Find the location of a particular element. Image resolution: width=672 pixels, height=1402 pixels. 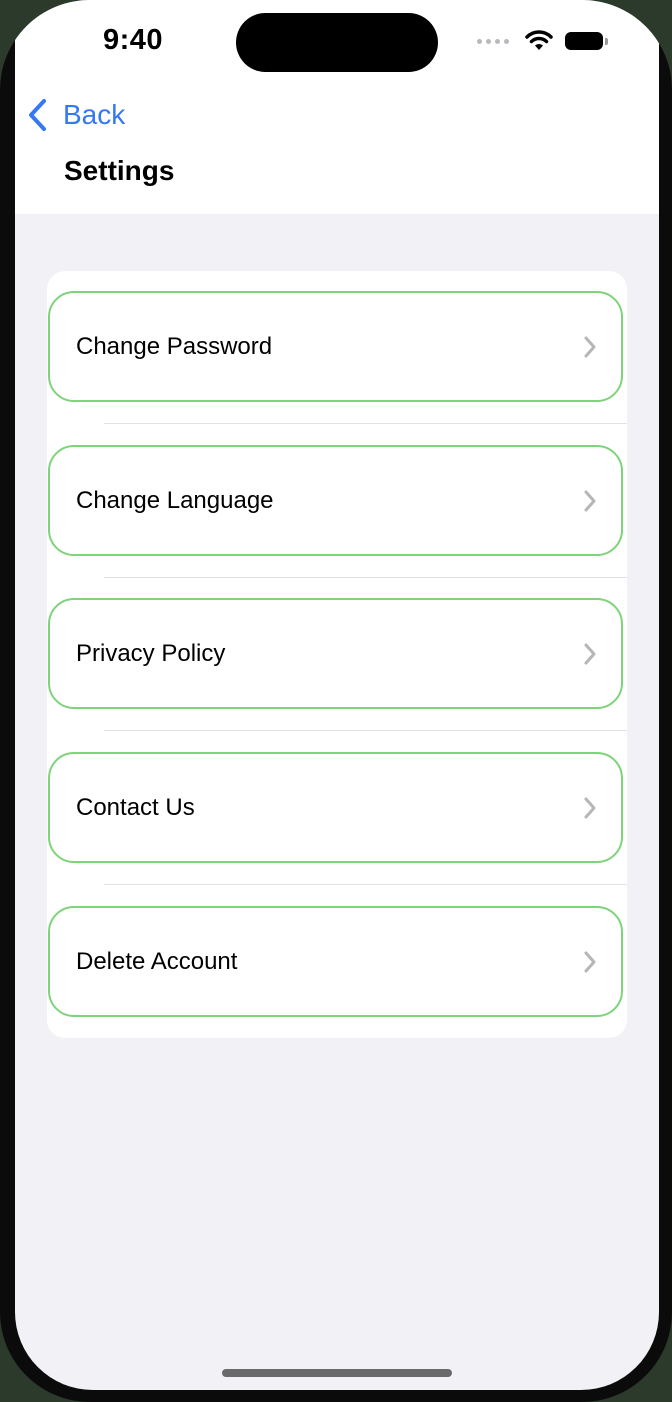

home-indicator is located at coordinates (337, 1373).